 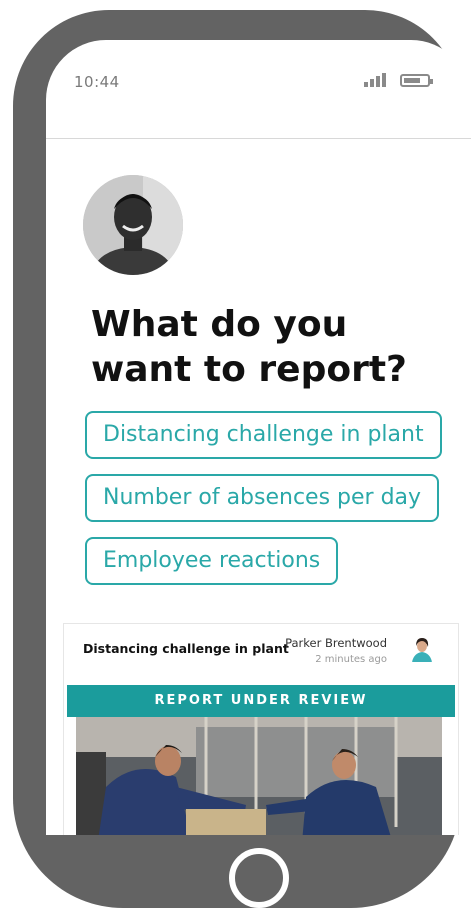 What do you see at coordinates (249, 347) in the screenshot?
I see `page-title: What do you want to report?` at bounding box center [249, 347].